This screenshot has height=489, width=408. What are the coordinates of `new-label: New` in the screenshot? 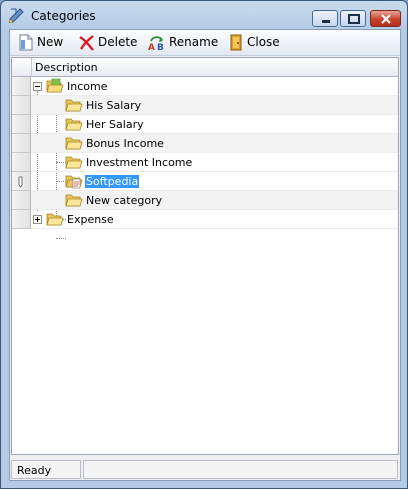 It's located at (50, 42).